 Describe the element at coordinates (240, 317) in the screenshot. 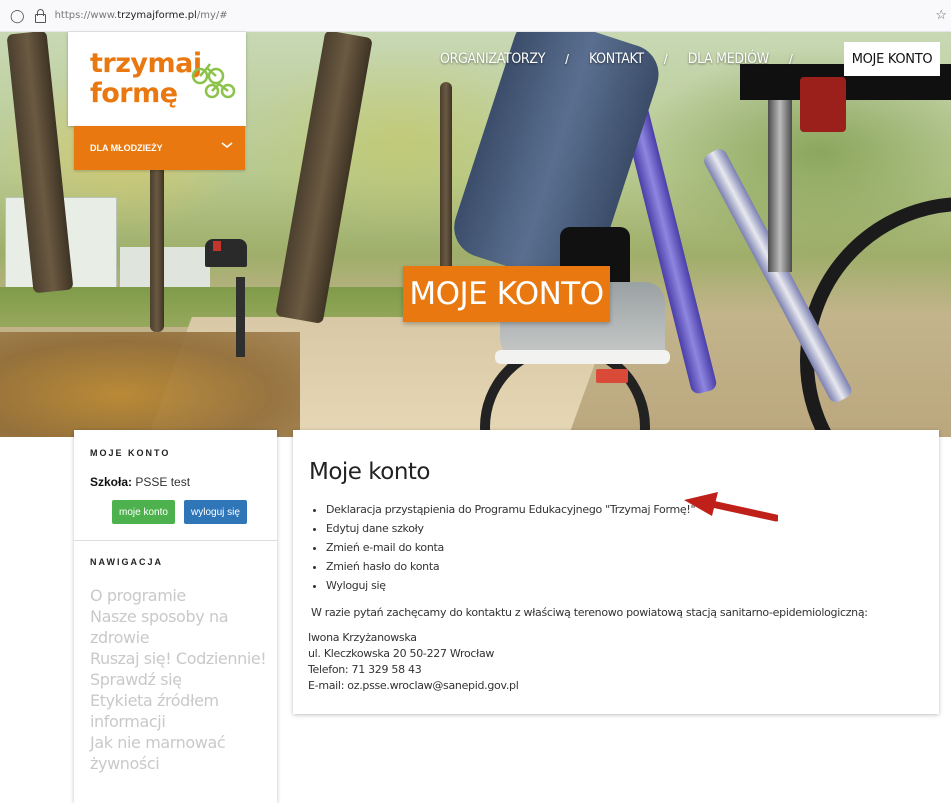

I see `hero-mailpost` at that location.